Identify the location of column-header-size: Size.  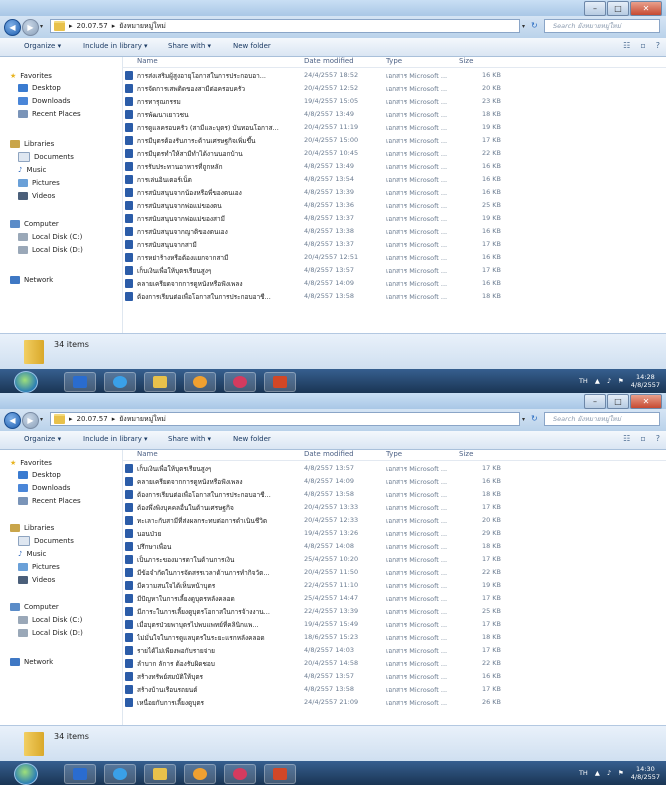
(466, 455).